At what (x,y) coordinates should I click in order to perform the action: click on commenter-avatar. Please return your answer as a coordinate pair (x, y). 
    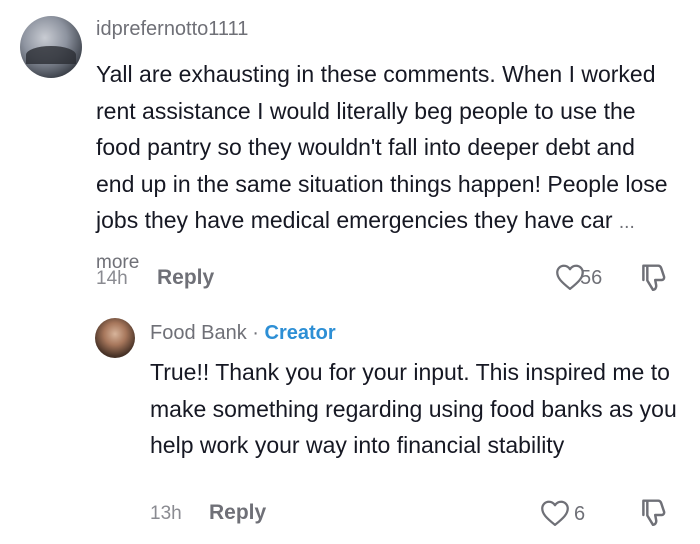
    Looking at the image, I should click on (51, 47).